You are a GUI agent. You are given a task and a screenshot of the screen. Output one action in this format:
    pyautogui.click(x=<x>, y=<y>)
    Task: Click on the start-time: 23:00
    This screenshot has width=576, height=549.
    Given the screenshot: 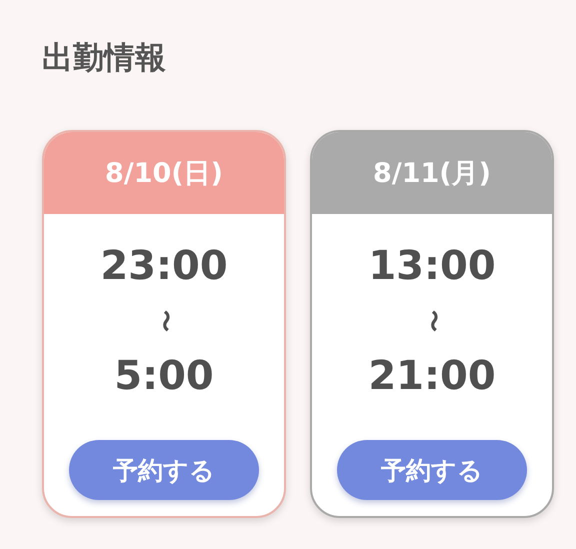 What is the action you would take?
    pyautogui.click(x=164, y=266)
    